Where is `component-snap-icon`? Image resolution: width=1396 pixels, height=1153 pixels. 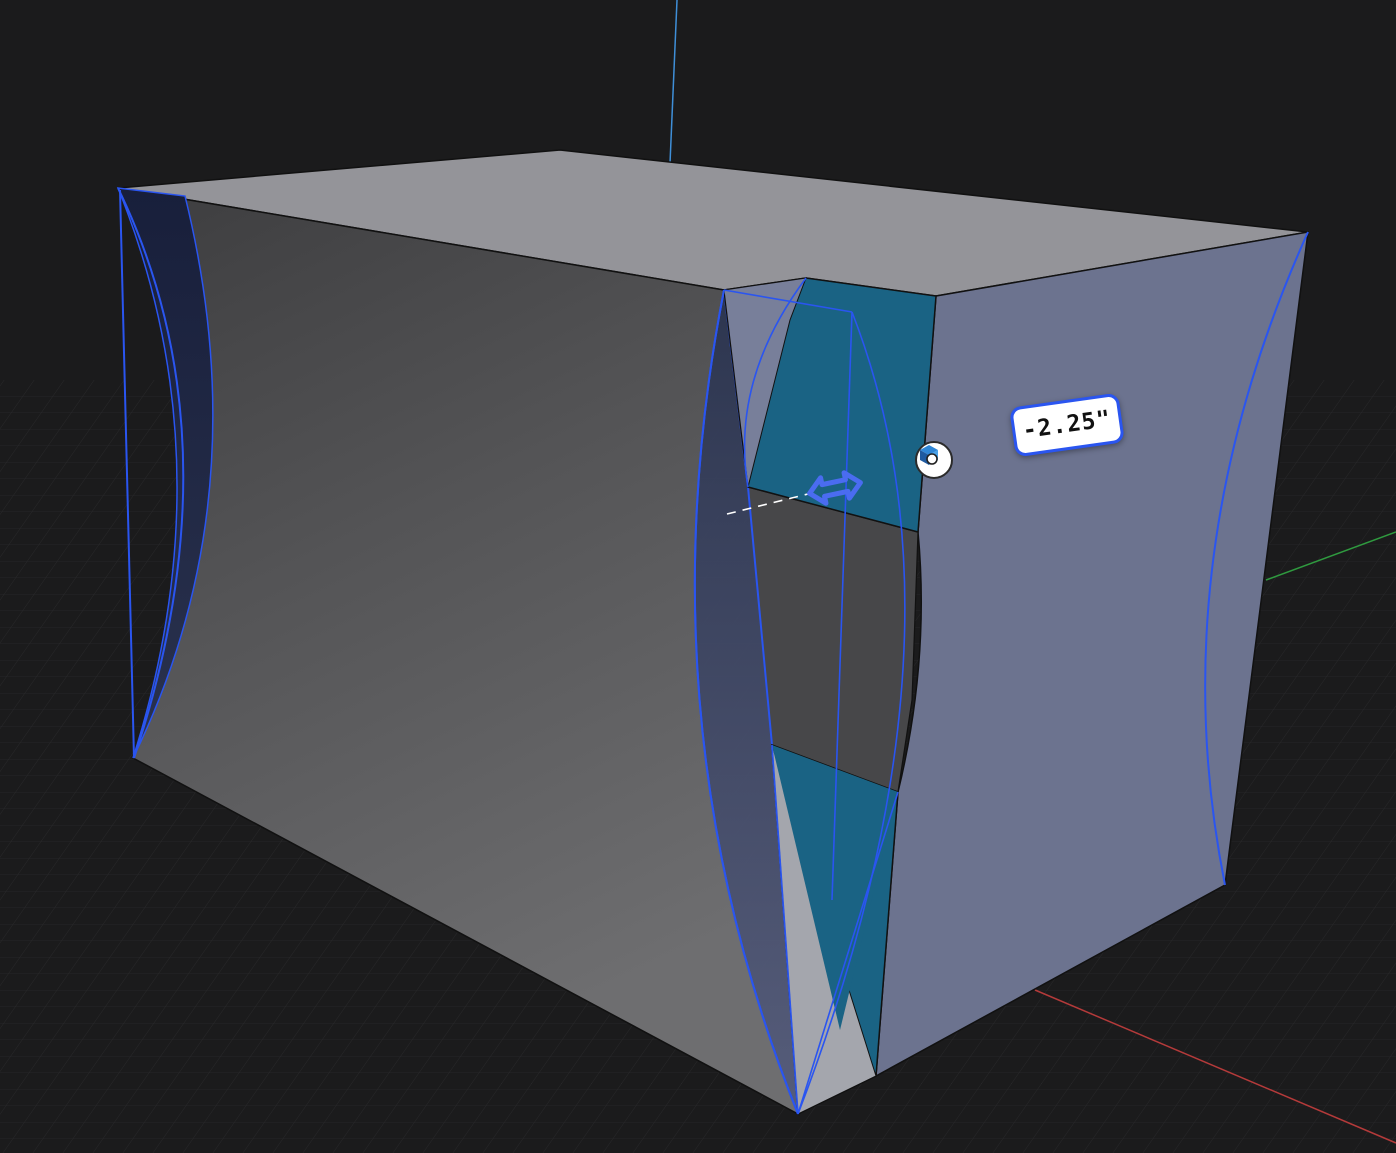
component-snap-icon is located at coordinates (934, 460).